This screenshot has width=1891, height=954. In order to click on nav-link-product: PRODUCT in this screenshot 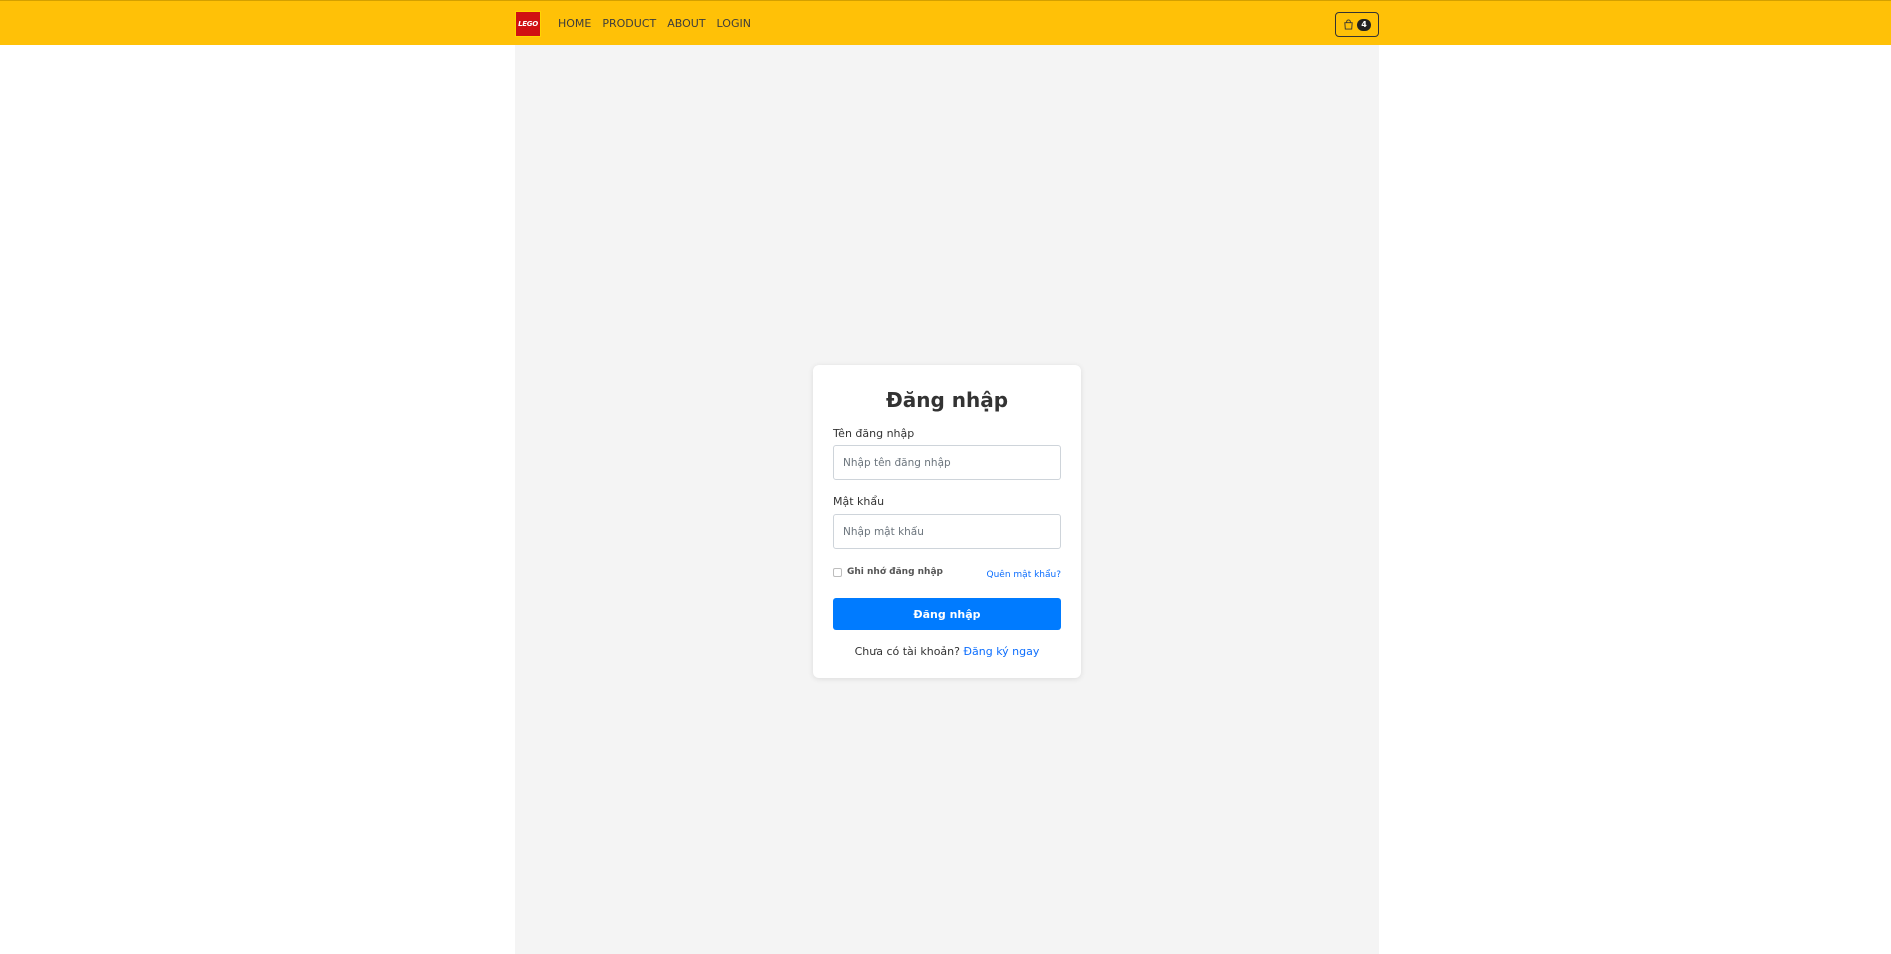, I will do `click(629, 23)`.